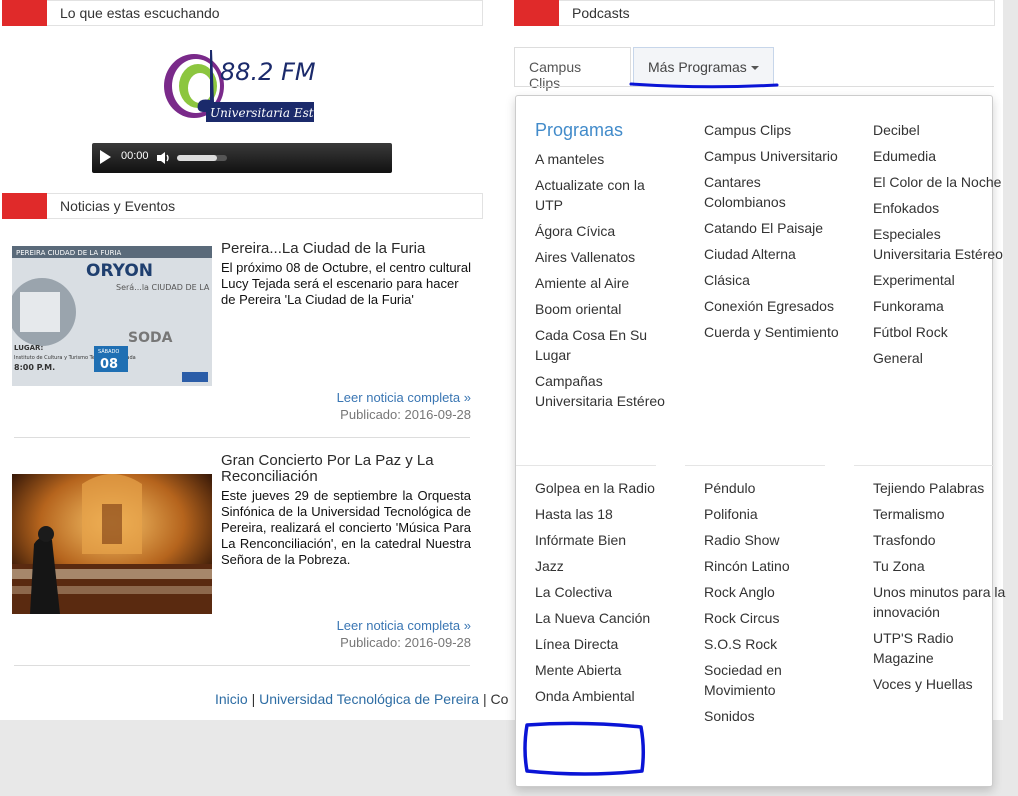  Describe the element at coordinates (754, 13) in the screenshot. I see `section-header-podcasts: Podcasts` at that location.